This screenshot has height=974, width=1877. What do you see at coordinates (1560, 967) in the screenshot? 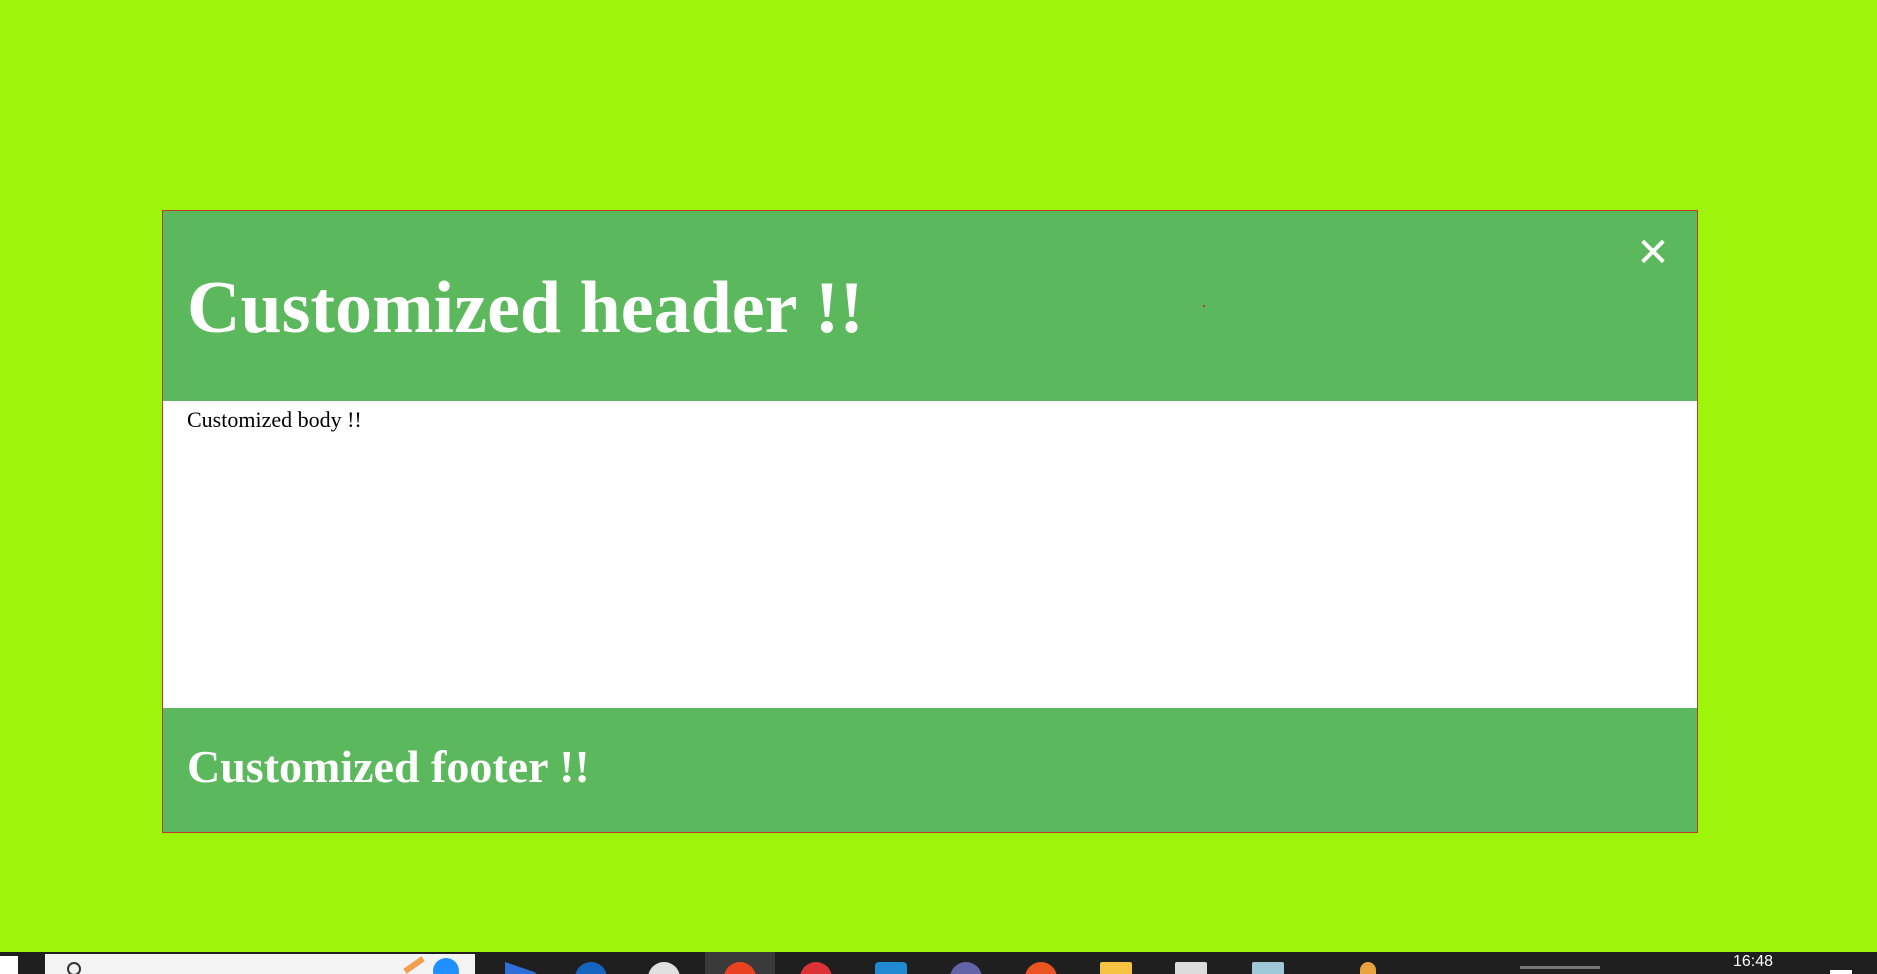
I see `tray-status` at bounding box center [1560, 967].